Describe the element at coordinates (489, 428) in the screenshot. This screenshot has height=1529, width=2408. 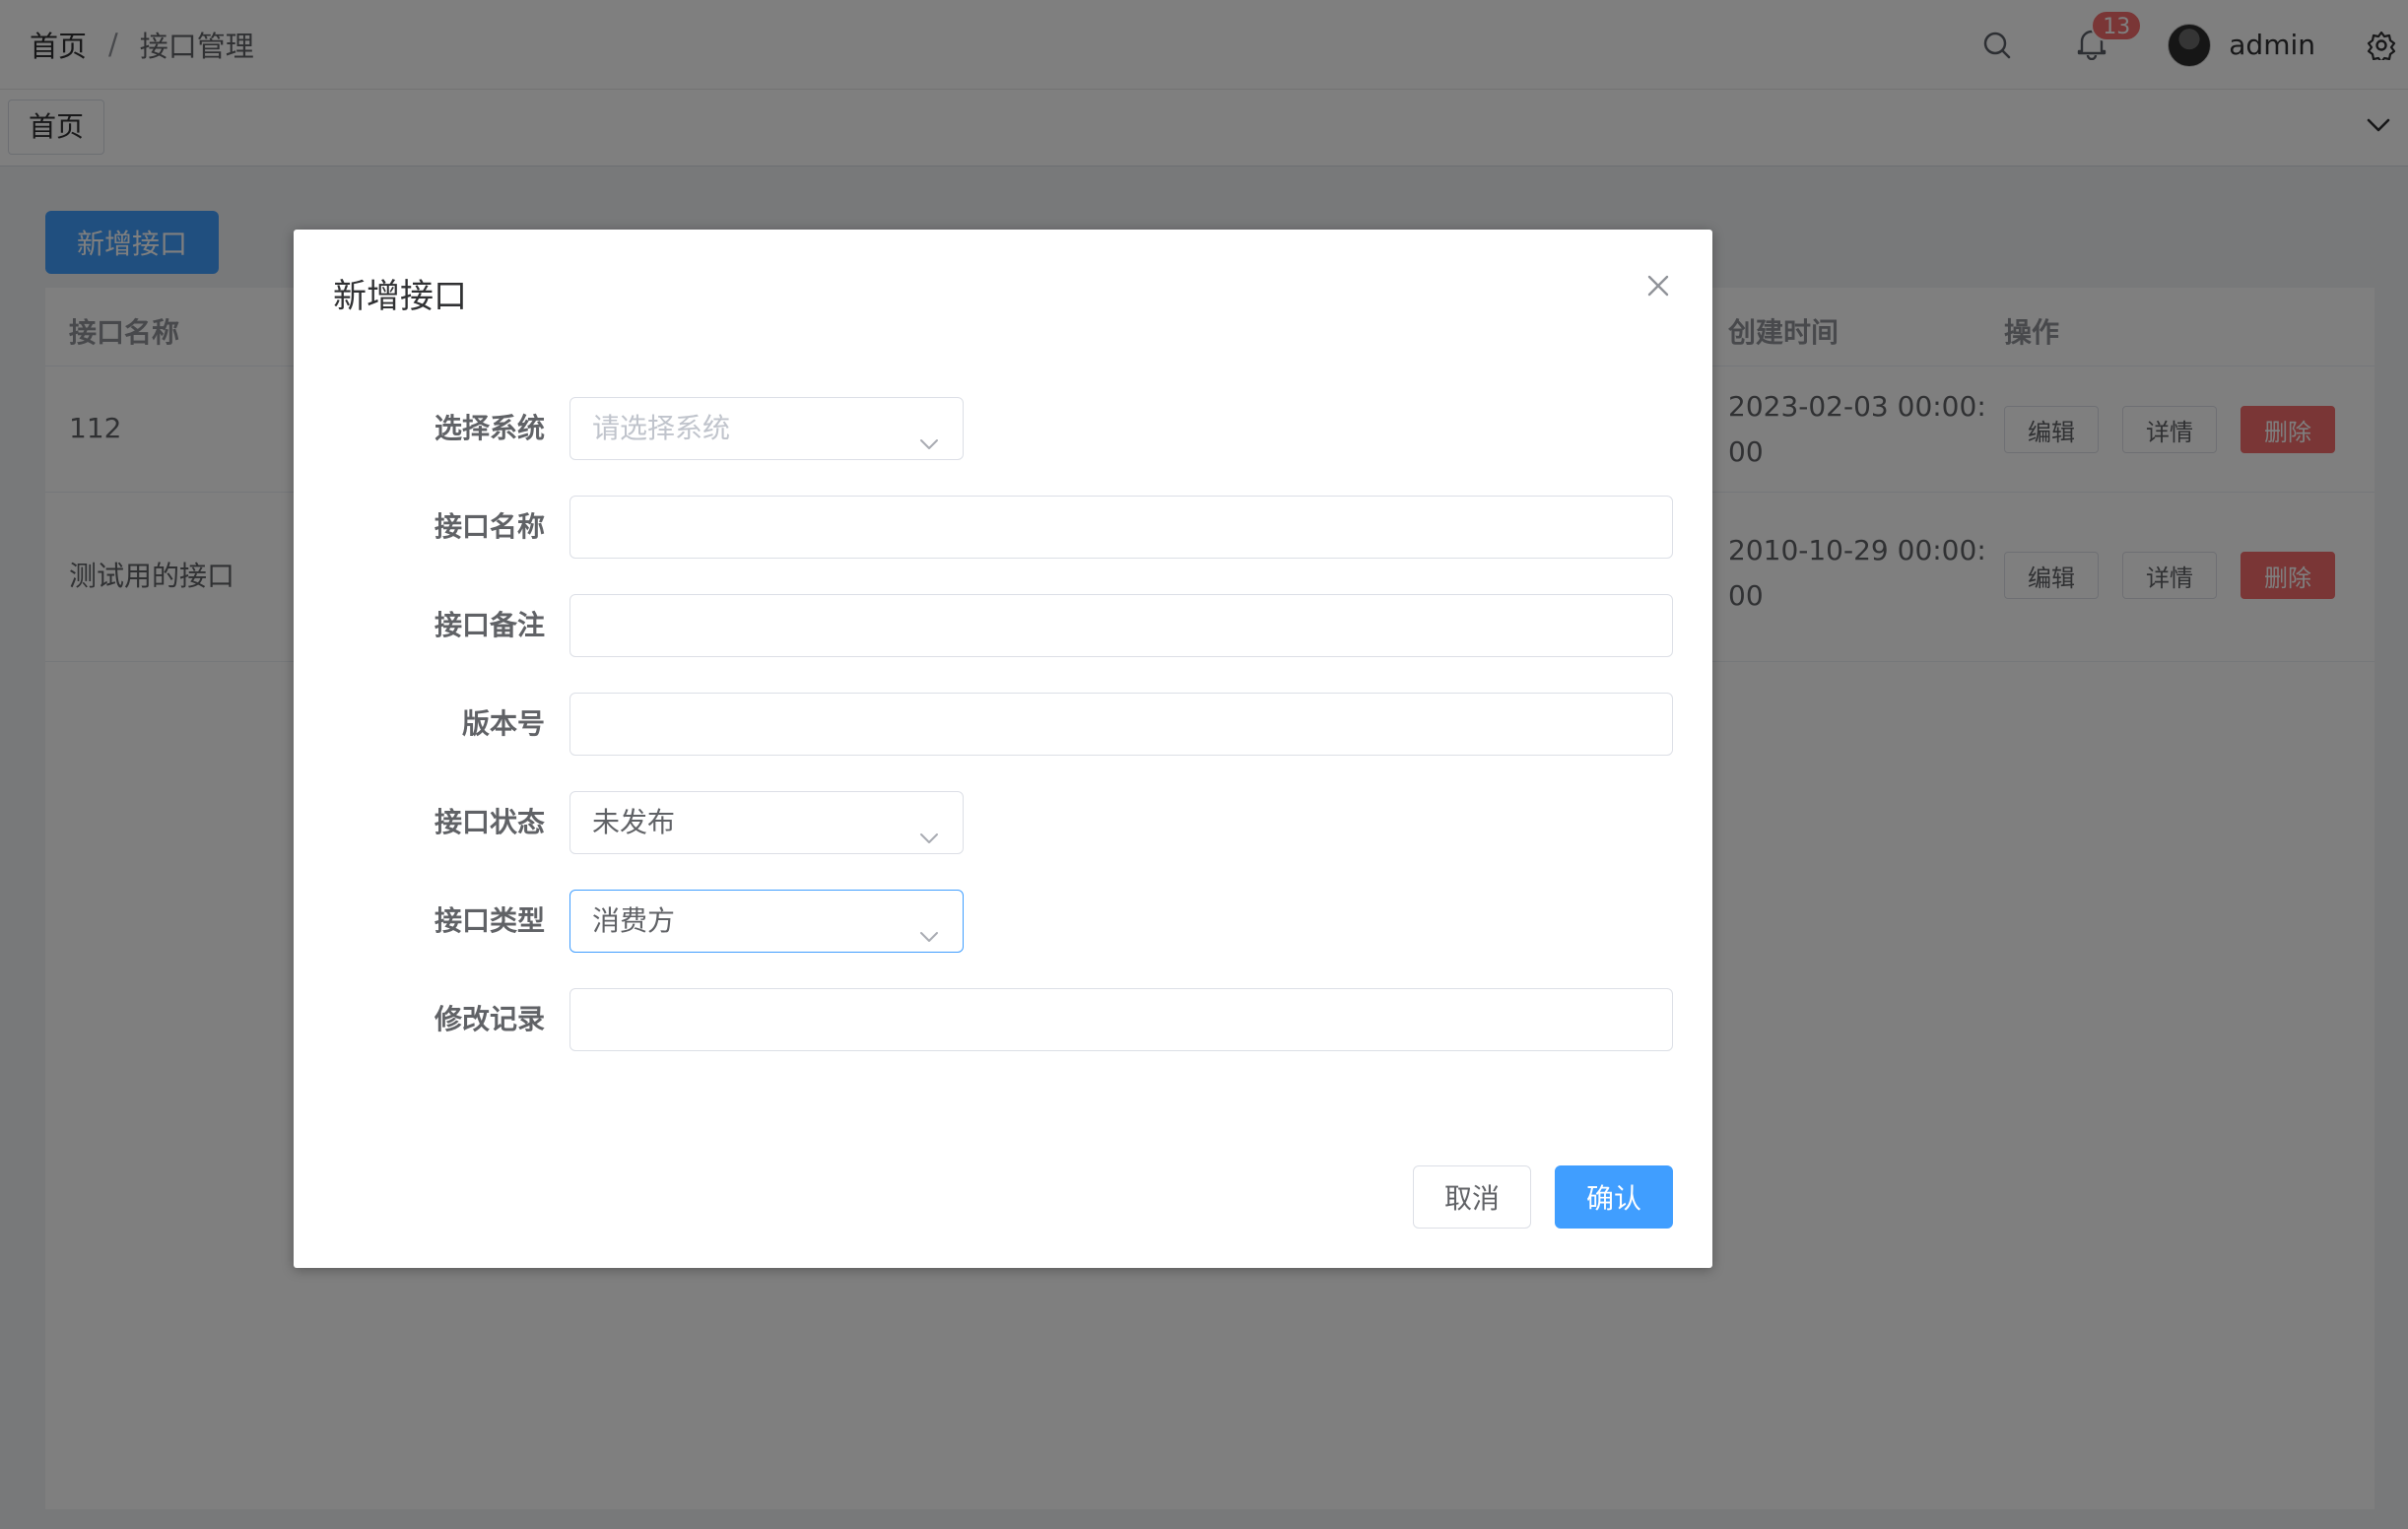
I see `system-label: 选择系统` at that location.